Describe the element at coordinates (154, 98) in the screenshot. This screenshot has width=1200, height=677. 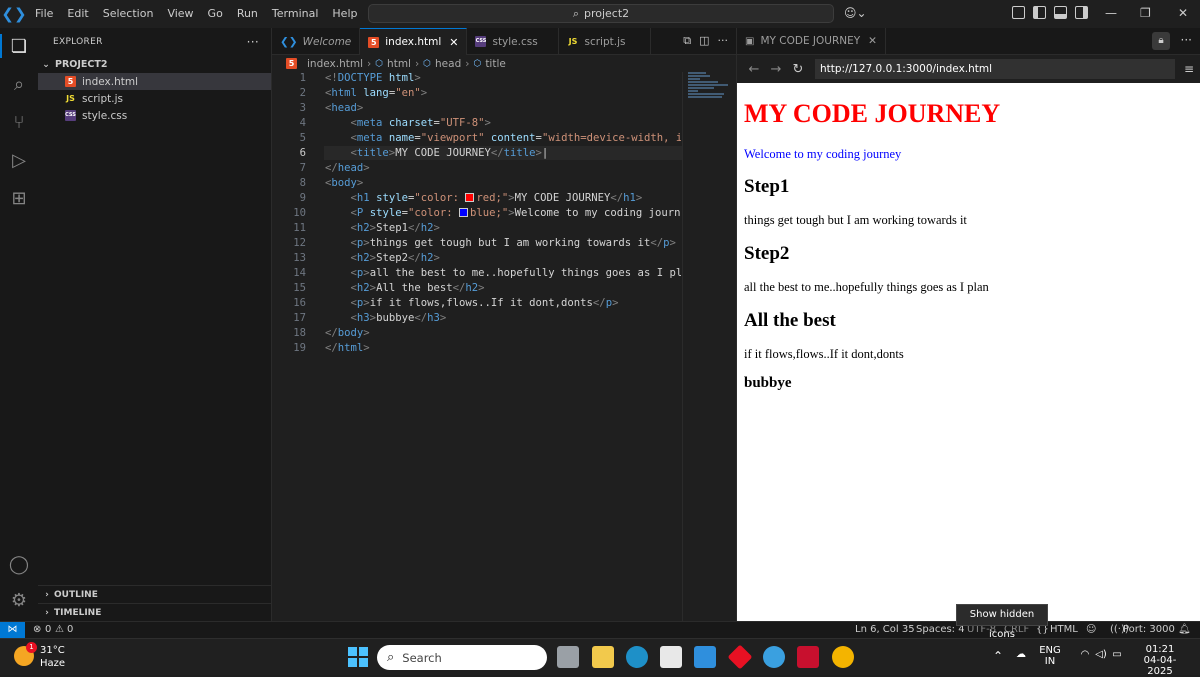
I see `file-item-script-js: JS script.js` at that location.